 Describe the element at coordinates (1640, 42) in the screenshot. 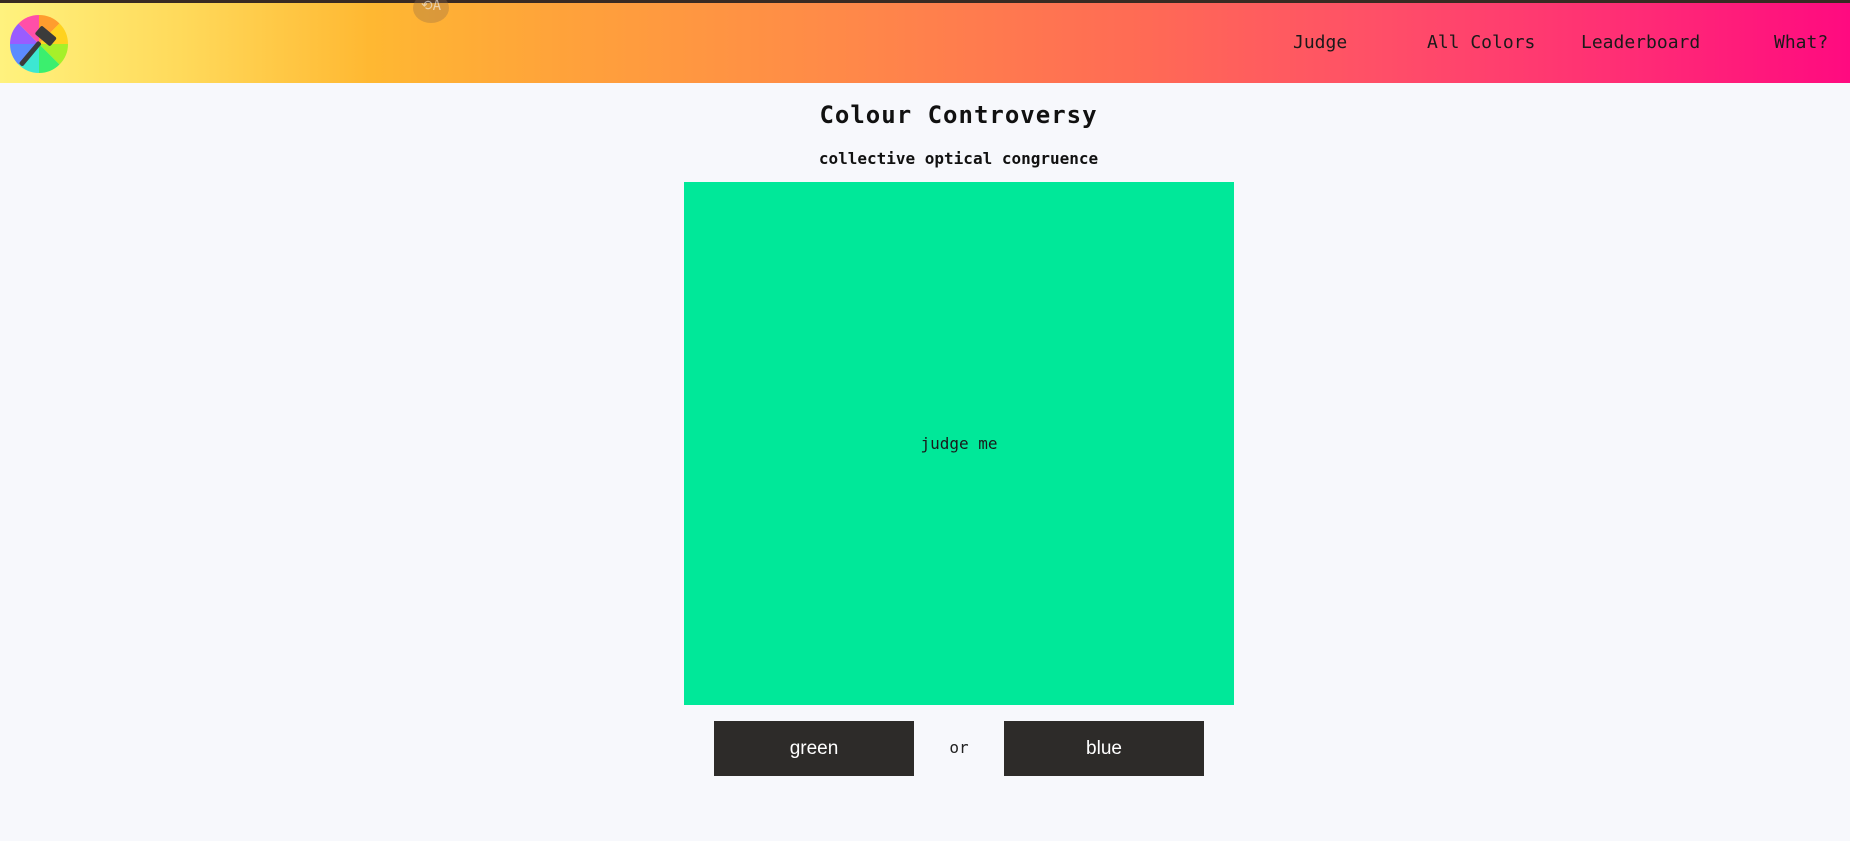

I see `nav-leaderboard: Leaderboard` at that location.